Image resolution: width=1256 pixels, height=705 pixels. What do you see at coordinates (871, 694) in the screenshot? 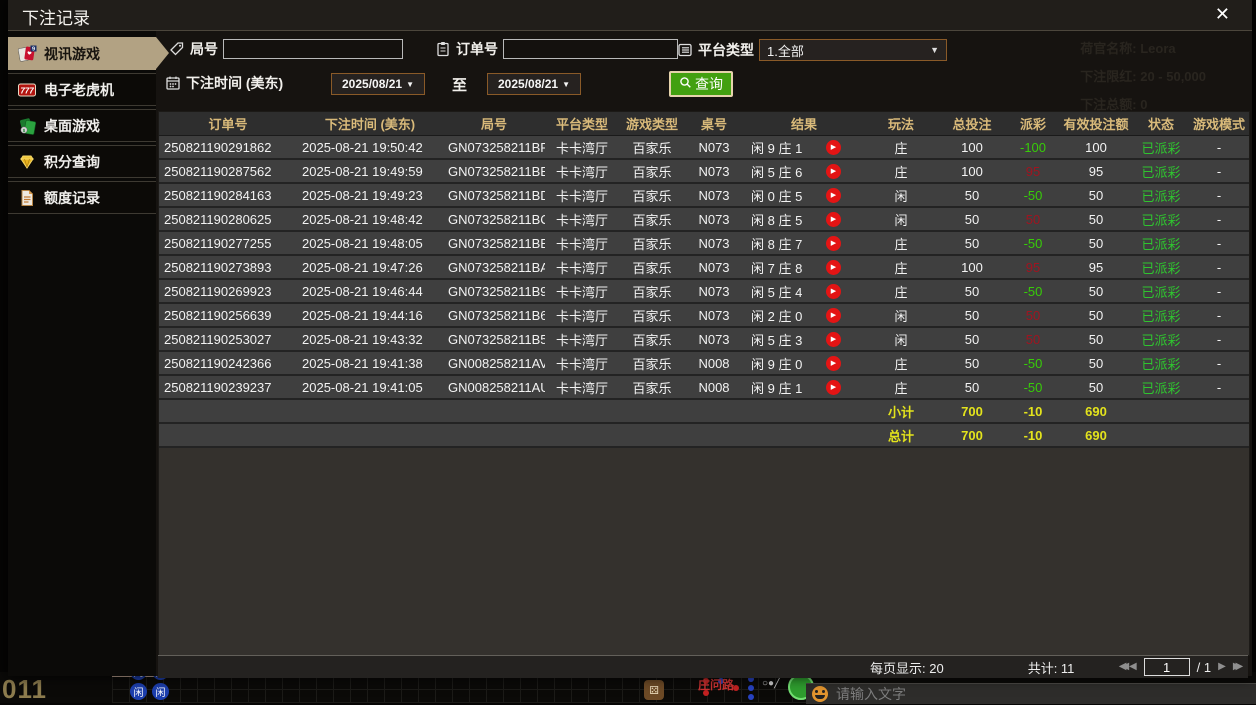
I see `chat-placeholder: 请输入文字` at bounding box center [871, 694].